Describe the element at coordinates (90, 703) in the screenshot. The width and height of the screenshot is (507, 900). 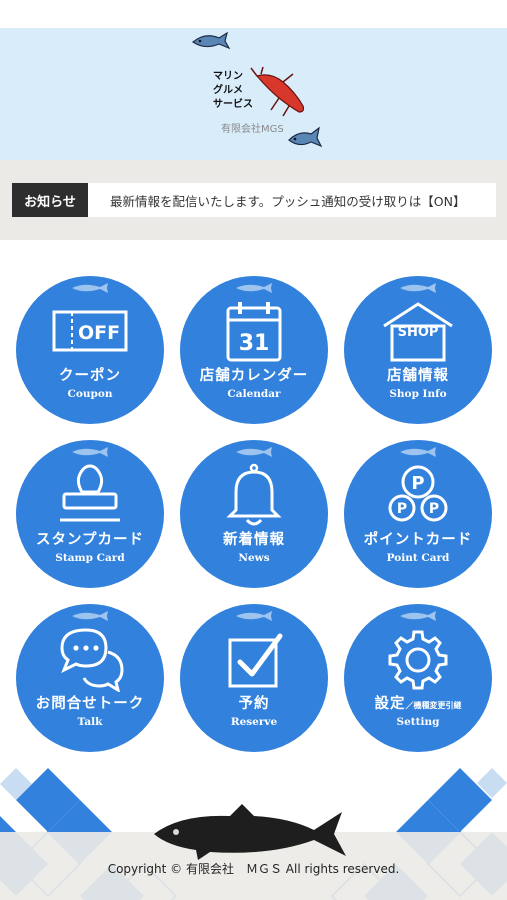
I see `menu-label: お問合せトーク` at that location.